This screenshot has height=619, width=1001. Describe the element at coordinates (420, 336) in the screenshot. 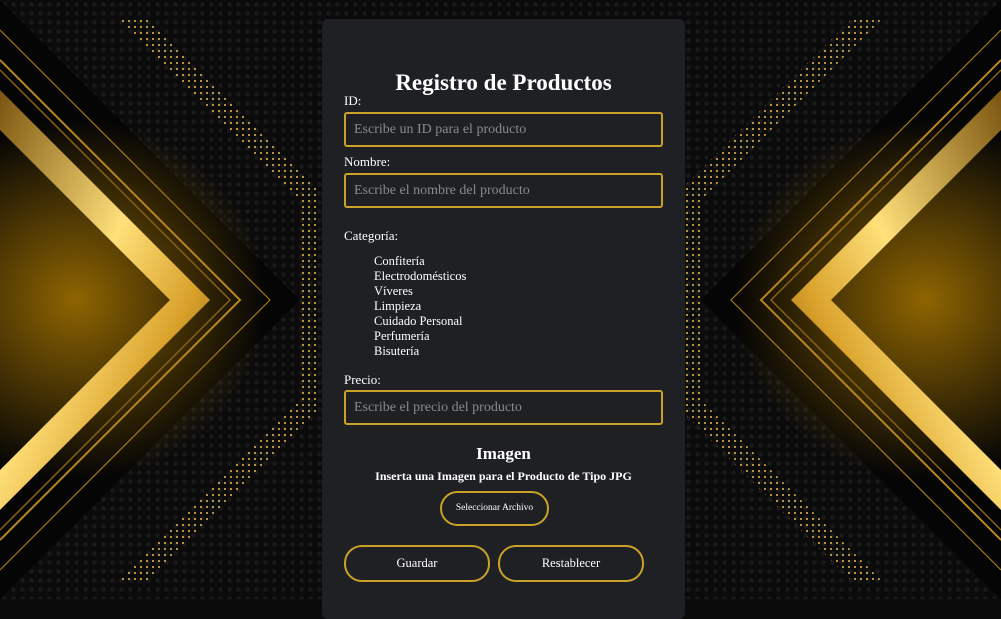

I see `category-option: Perfumería` at that location.